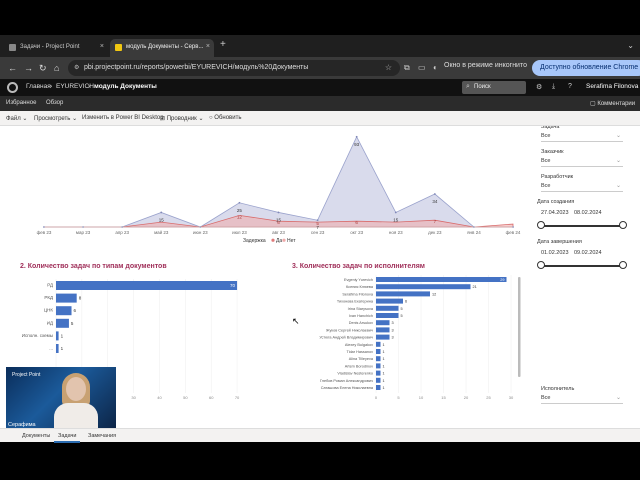  What do you see at coordinates (360, 287) in the screenshot?
I see `y-category-label: Ксения Клюева` at bounding box center [360, 287].